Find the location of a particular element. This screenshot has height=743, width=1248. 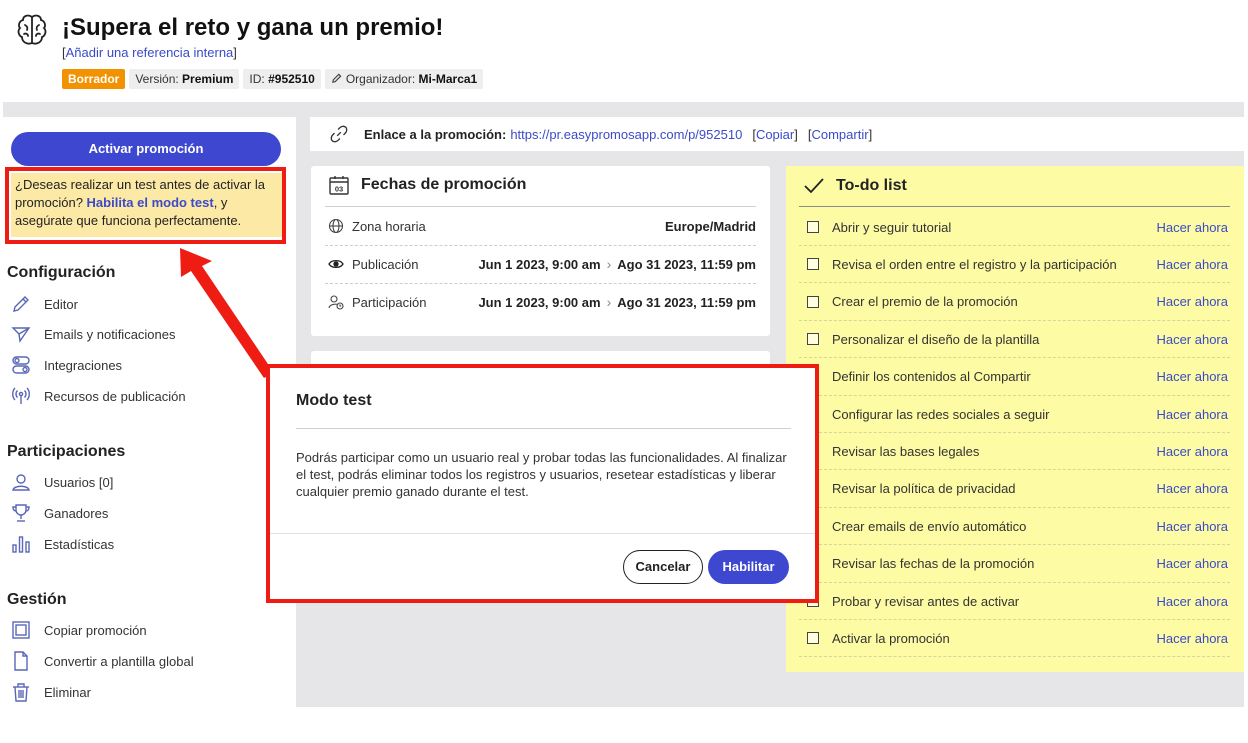

participation-label: Participación is located at coordinates (389, 302).